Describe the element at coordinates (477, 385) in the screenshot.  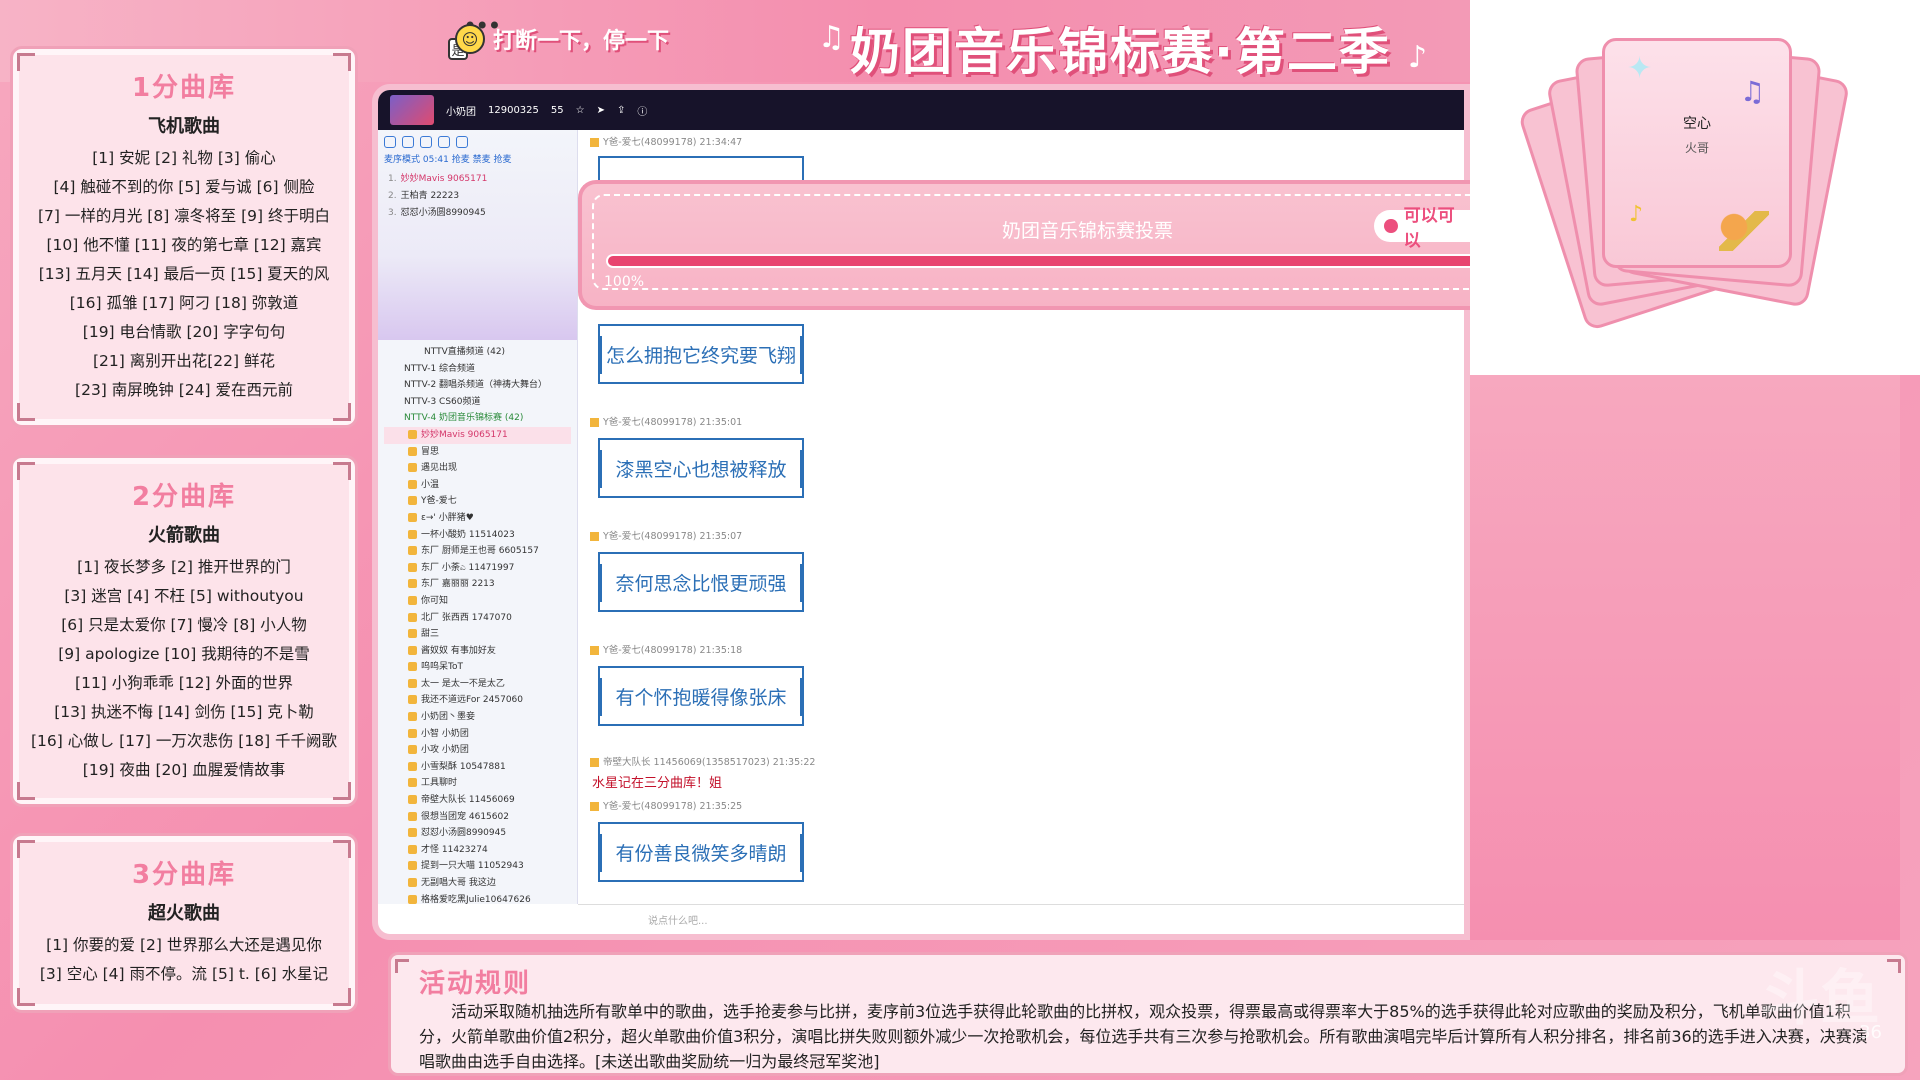
I see `channel-row: NTTV-2 翻唱杀频道（神祷大舞台）` at that location.